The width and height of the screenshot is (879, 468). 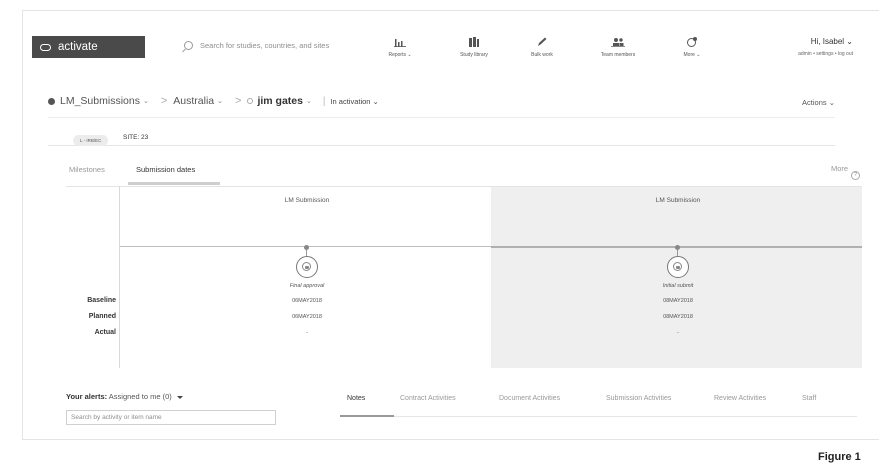 What do you see at coordinates (165, 169) in the screenshot?
I see `tab-submission-dates: Submission dates` at bounding box center [165, 169].